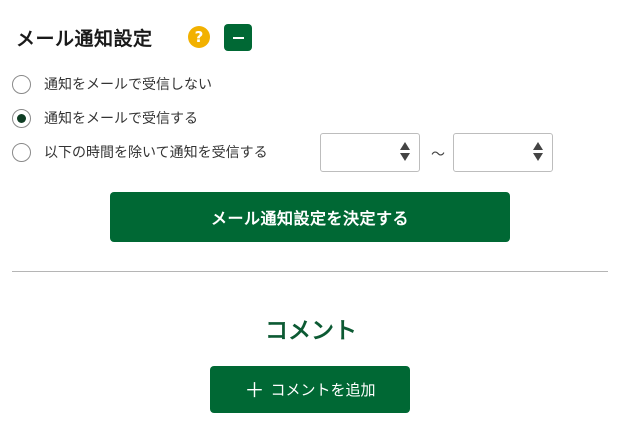  I want to click on option-label: 以下の時間を除いて通知を受信する, so click(156, 153).